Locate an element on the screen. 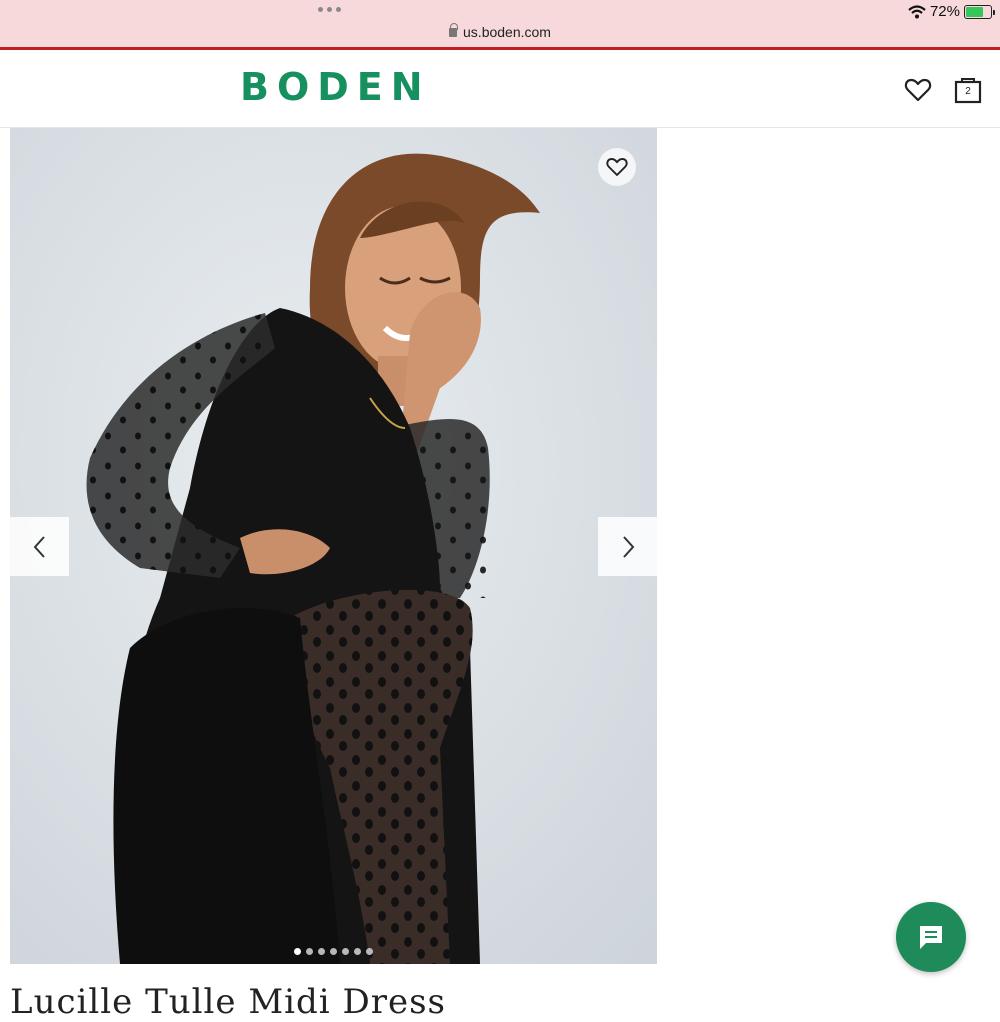 The image size is (1000, 1022). wishlist-button is located at coordinates (918, 90).